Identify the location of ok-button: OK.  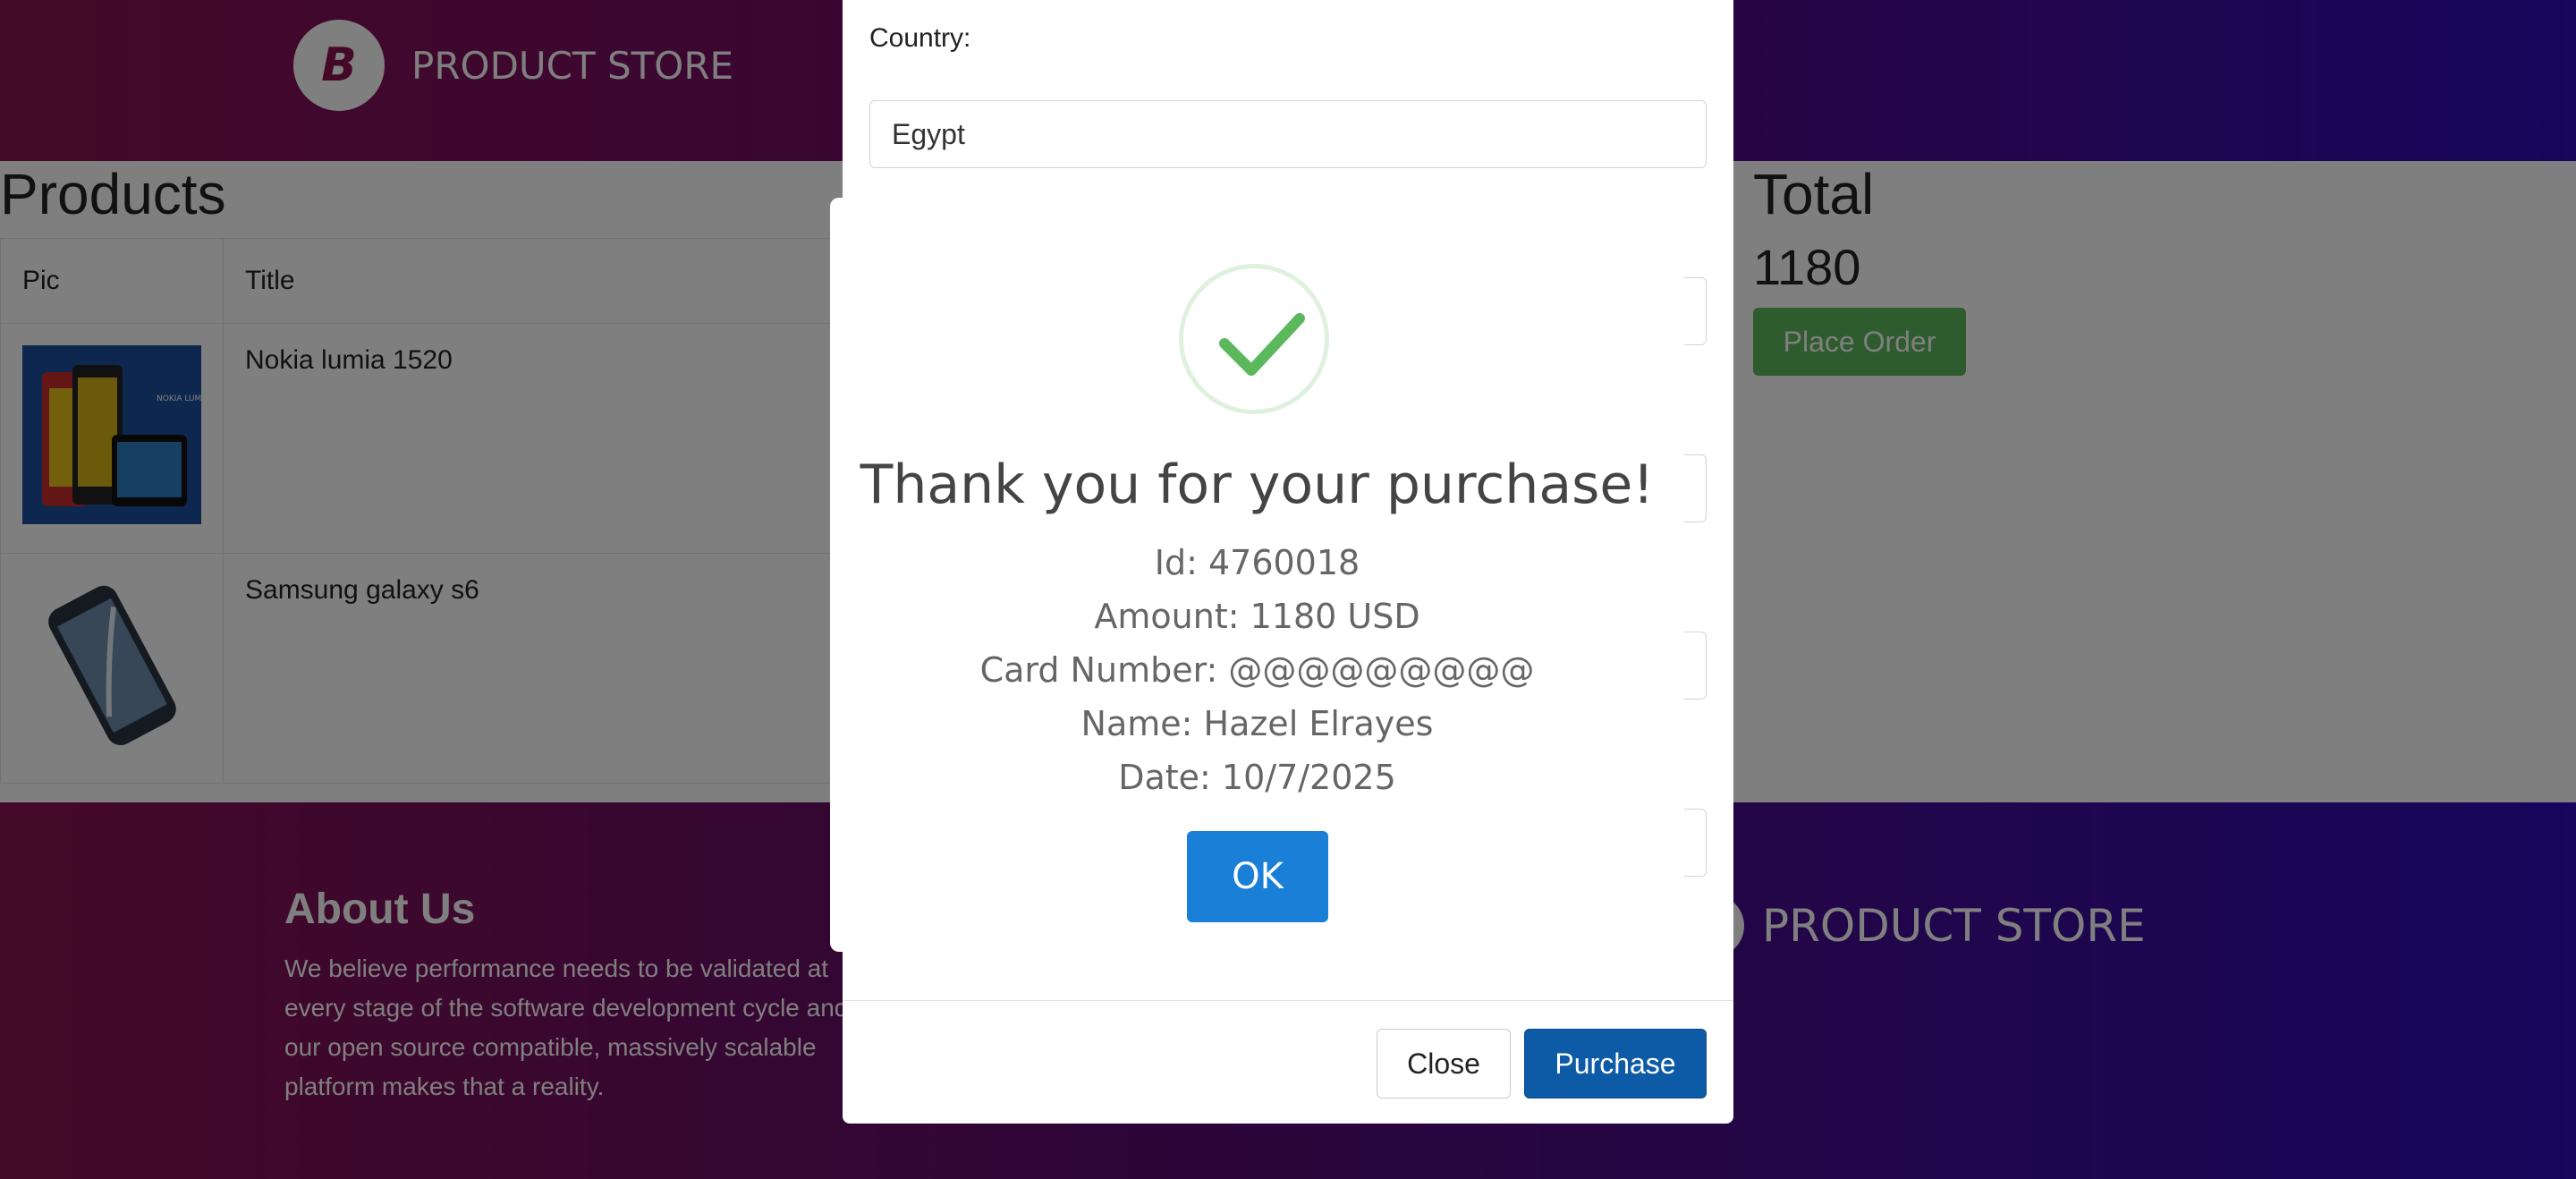
(1257, 876).